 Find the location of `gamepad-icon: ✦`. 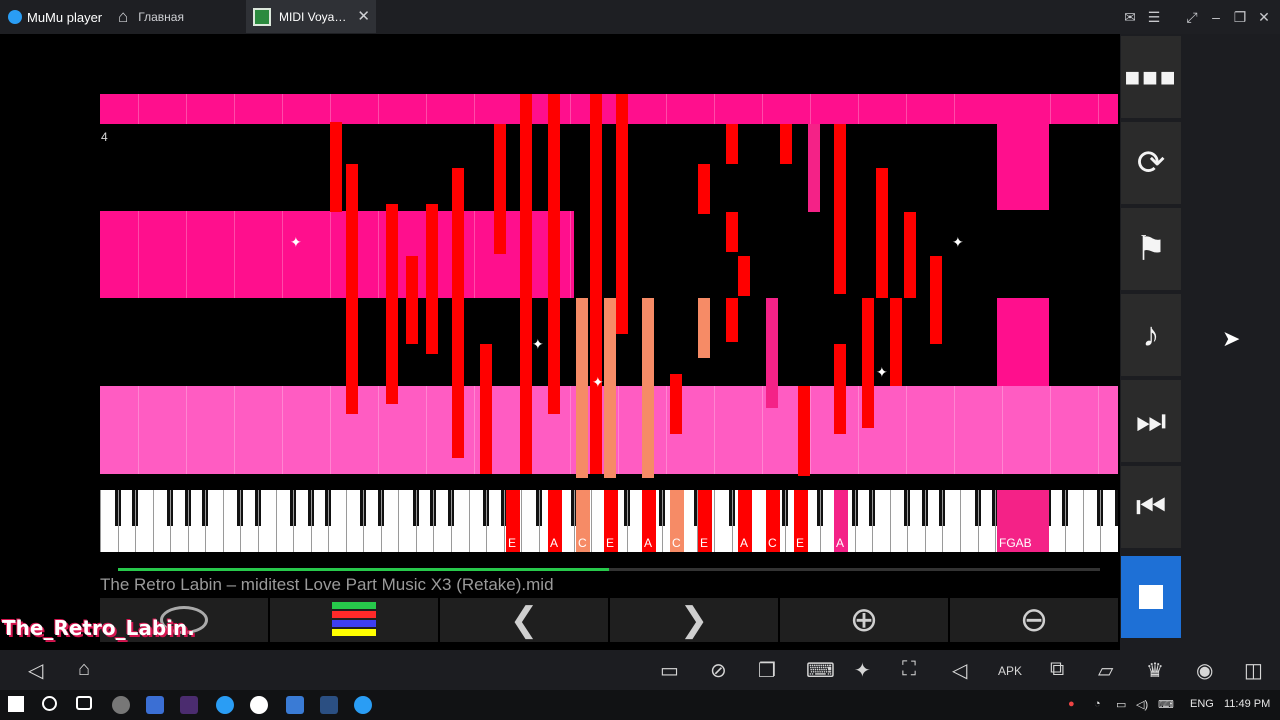

gamepad-icon: ✦ is located at coordinates (862, 670).